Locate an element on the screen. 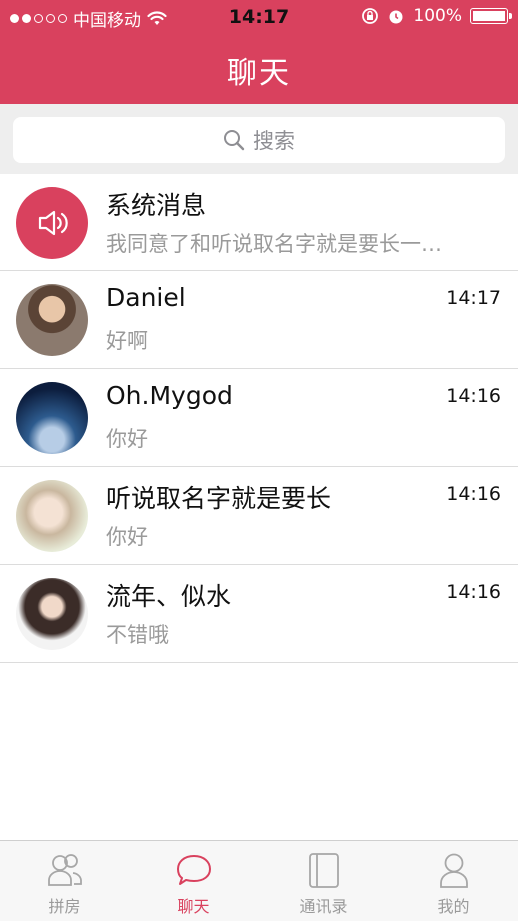 The width and height of the screenshot is (518, 921). speaker-icon is located at coordinates (53, 223).